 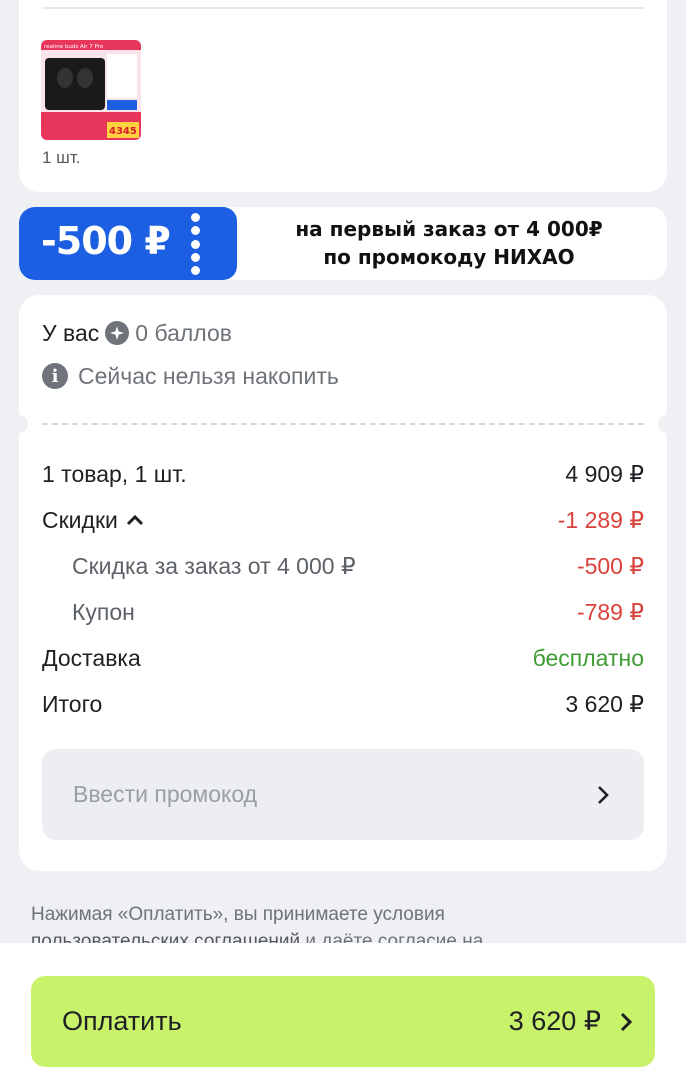 What do you see at coordinates (214, 565) in the screenshot?
I see `order-discount-label: Скидка за заказ от 4 000 ₽` at bounding box center [214, 565].